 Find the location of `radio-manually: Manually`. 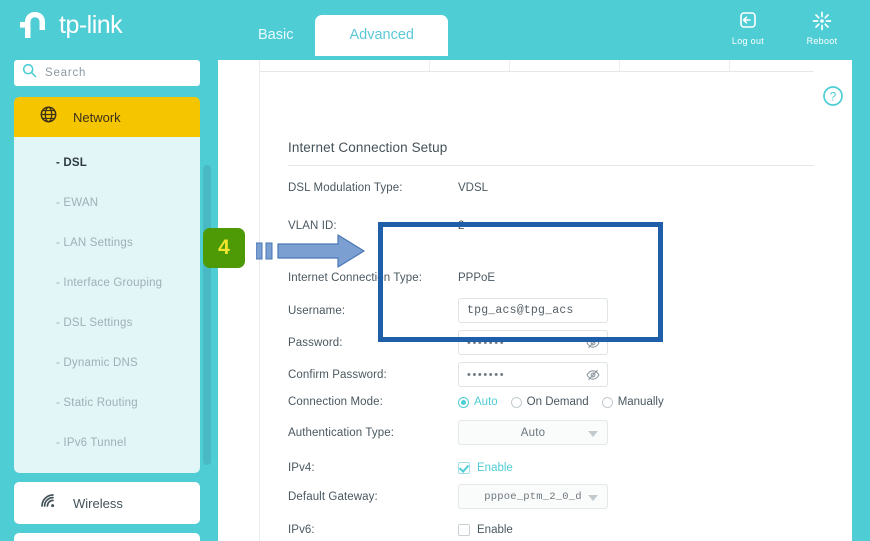

radio-manually: Manually is located at coordinates (632, 402).